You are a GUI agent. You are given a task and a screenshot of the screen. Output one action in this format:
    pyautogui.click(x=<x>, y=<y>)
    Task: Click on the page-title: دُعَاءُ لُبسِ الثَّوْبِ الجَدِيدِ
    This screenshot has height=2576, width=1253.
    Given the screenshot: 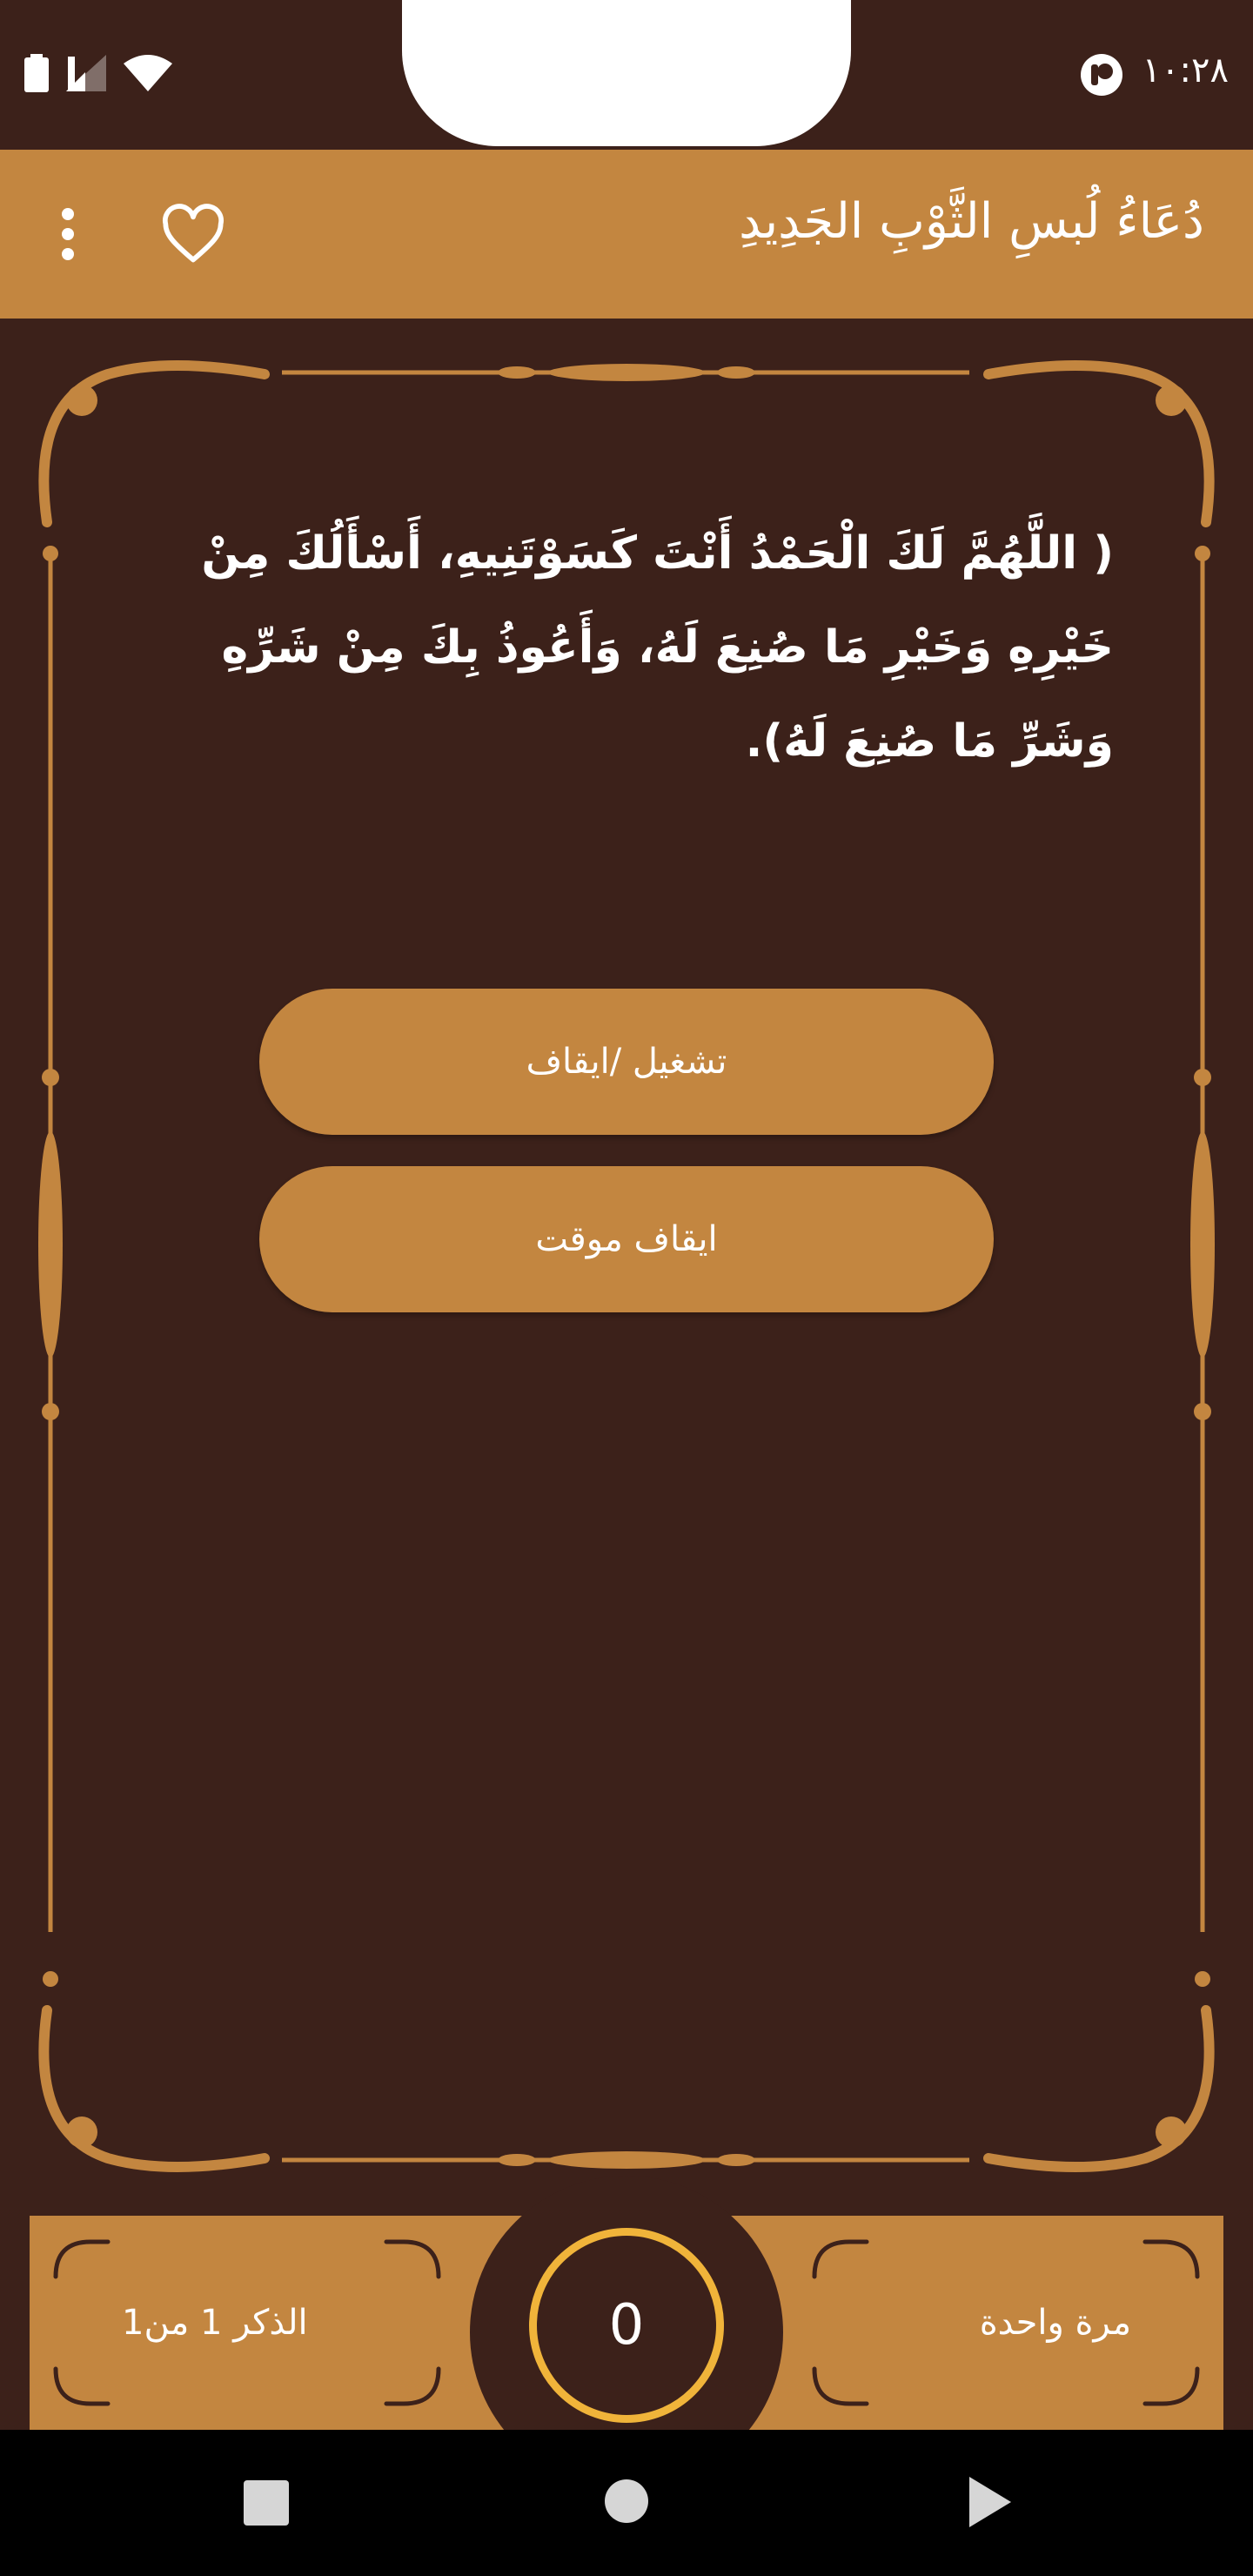 What is the action you would take?
    pyautogui.click(x=972, y=222)
    